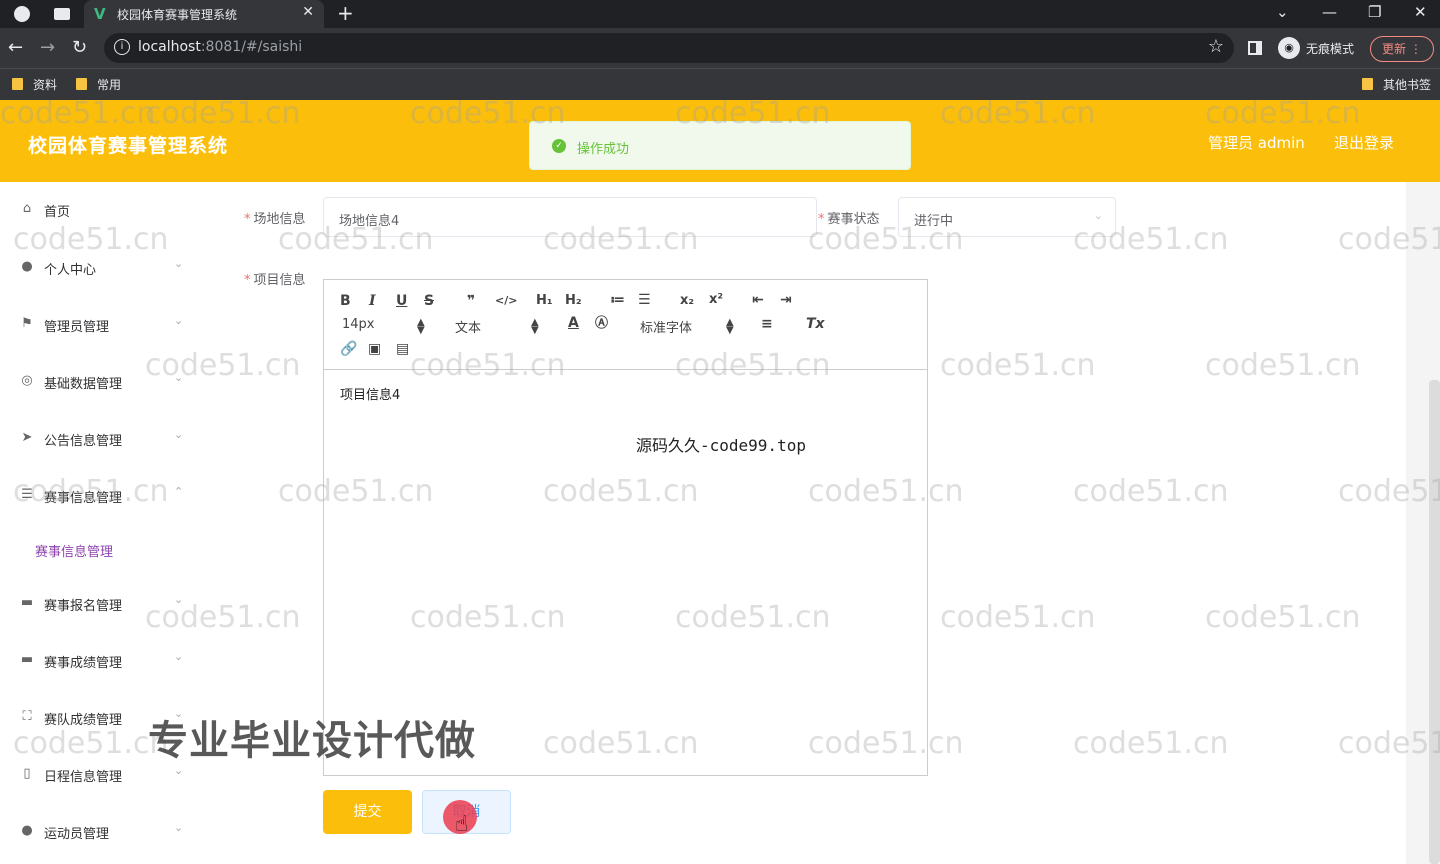 This screenshot has height=864, width=1440. I want to click on forward-icon: →, so click(47, 47).